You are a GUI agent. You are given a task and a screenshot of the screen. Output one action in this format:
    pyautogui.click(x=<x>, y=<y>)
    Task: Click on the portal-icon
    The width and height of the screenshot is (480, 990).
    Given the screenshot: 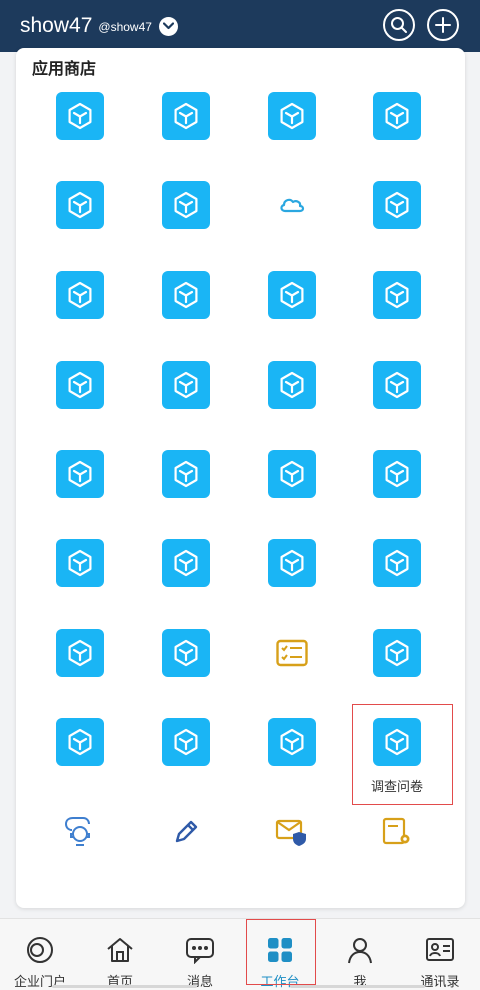 What is the action you would take?
    pyautogui.click(x=40, y=950)
    